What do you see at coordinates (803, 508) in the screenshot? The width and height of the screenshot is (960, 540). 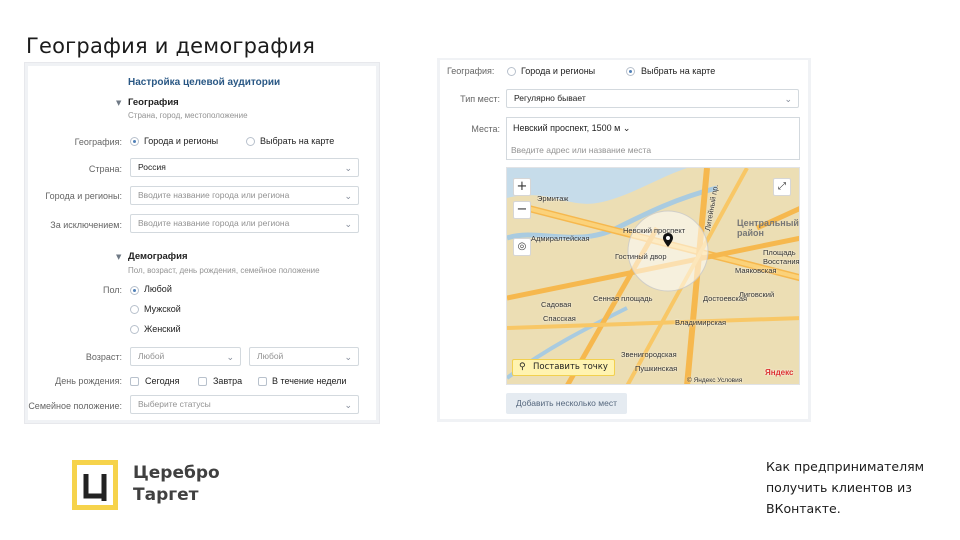 I see `caption-line: ВКонтакте.` at bounding box center [803, 508].